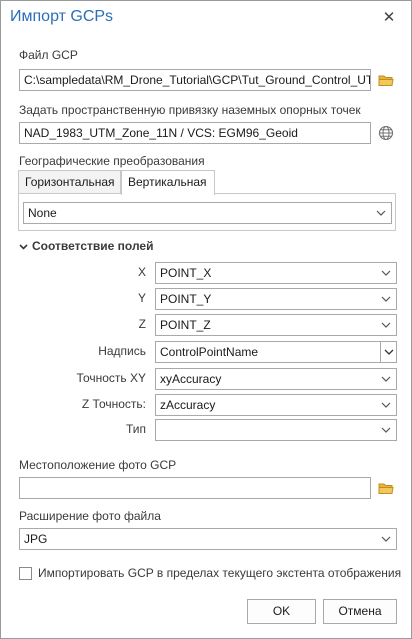 This screenshot has height=639, width=412. What do you see at coordinates (141, 272) in the screenshot?
I see `field-label-x: X` at bounding box center [141, 272].